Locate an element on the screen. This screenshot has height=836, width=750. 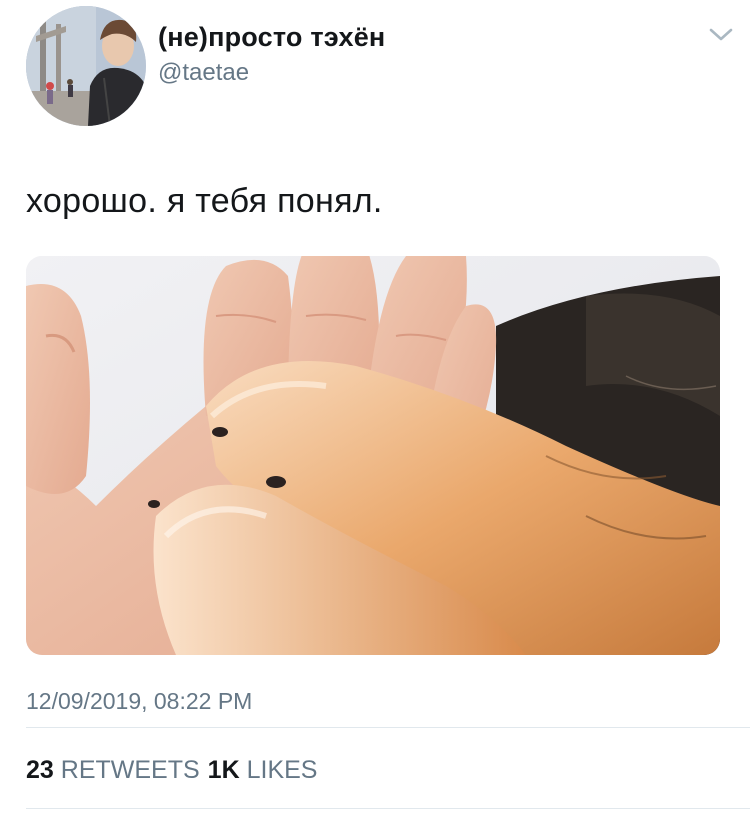
avatar is located at coordinates (86, 66).